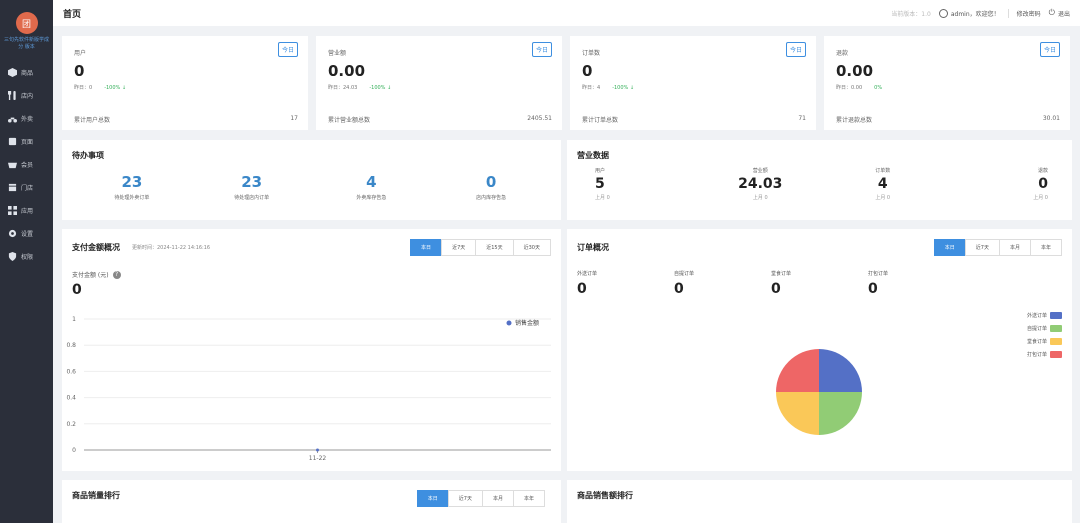 This screenshot has height=523, width=1080. What do you see at coordinates (465, 498) in the screenshot?
I see `tab-1: 近7天` at bounding box center [465, 498].